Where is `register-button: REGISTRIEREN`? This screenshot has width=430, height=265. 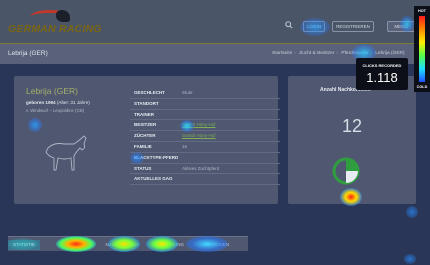
register-button: REGISTRIEREN is located at coordinates (353, 26).